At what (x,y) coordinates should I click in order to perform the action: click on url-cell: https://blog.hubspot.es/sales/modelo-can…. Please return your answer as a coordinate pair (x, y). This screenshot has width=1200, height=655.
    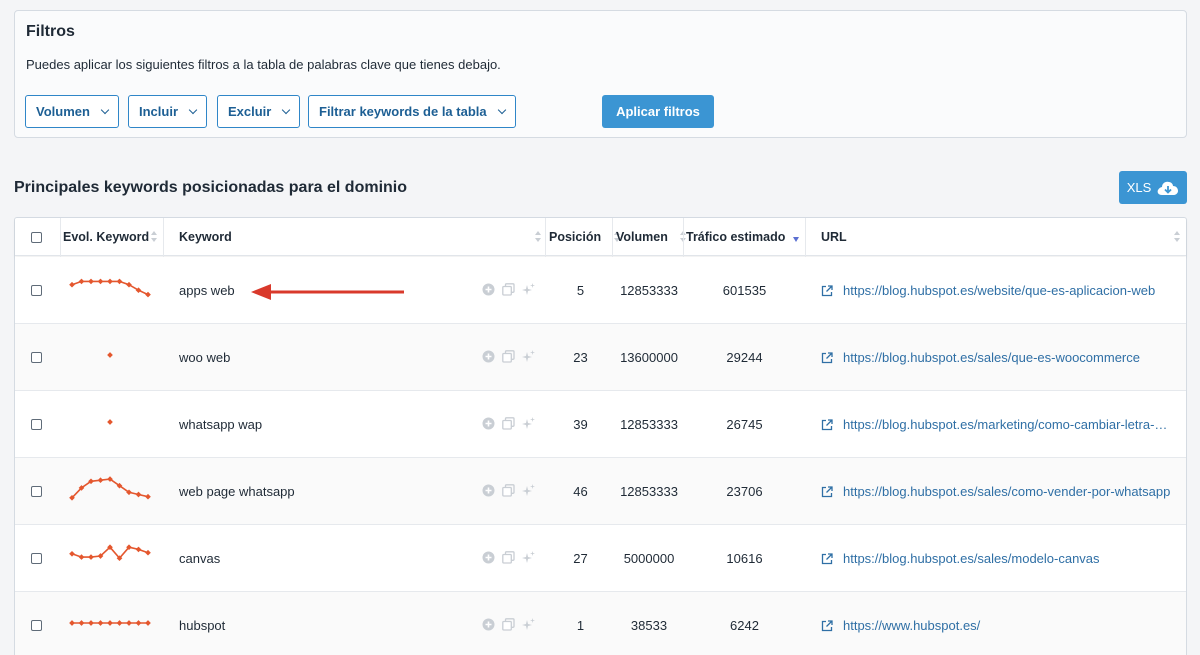
    Looking at the image, I should click on (1002, 558).